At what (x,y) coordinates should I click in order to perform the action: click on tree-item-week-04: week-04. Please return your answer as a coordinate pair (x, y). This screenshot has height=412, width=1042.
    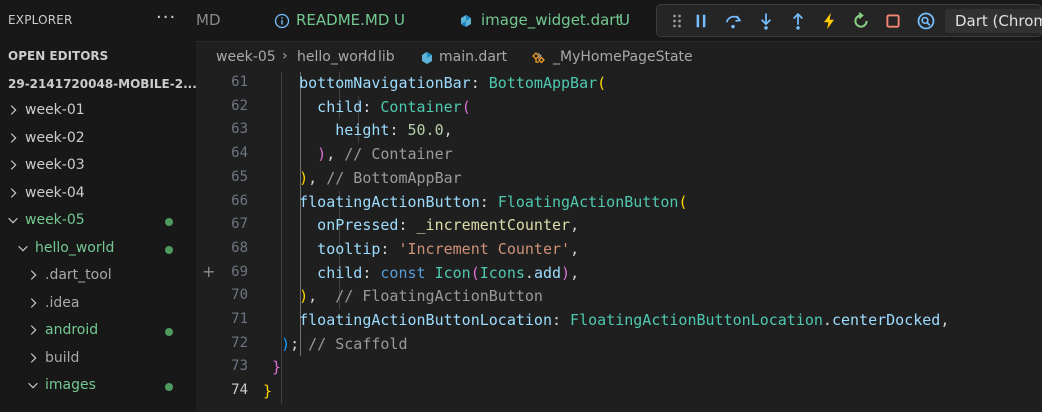
    Looking at the image, I should click on (98, 195).